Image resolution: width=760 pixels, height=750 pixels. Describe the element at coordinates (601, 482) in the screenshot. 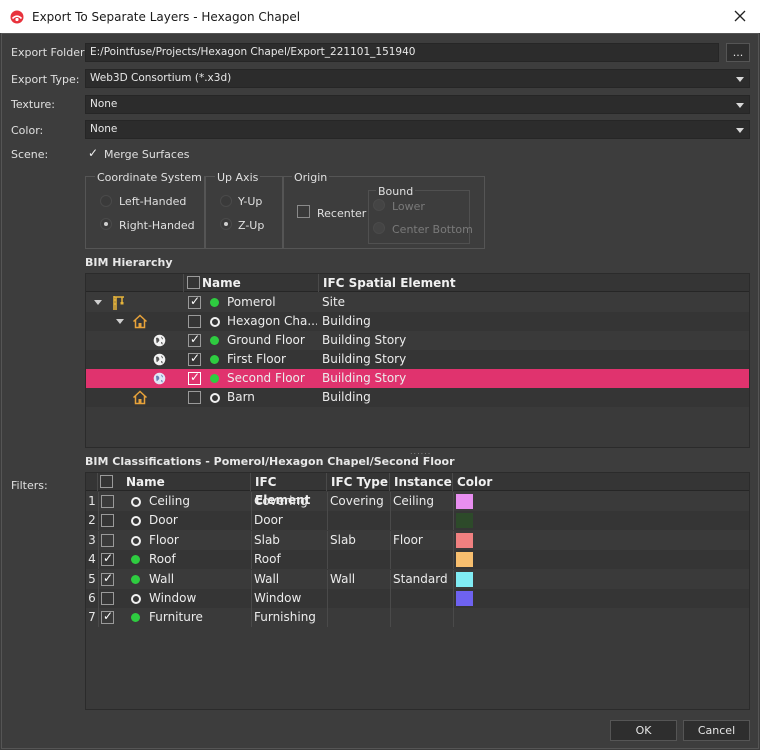

I see `classifications-header-color: Color` at that location.